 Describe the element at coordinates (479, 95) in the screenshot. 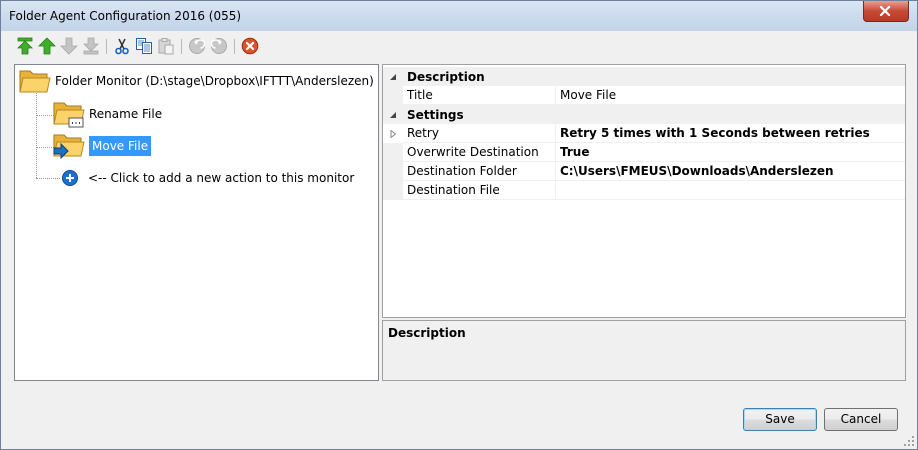

I see `property-name: Title` at that location.